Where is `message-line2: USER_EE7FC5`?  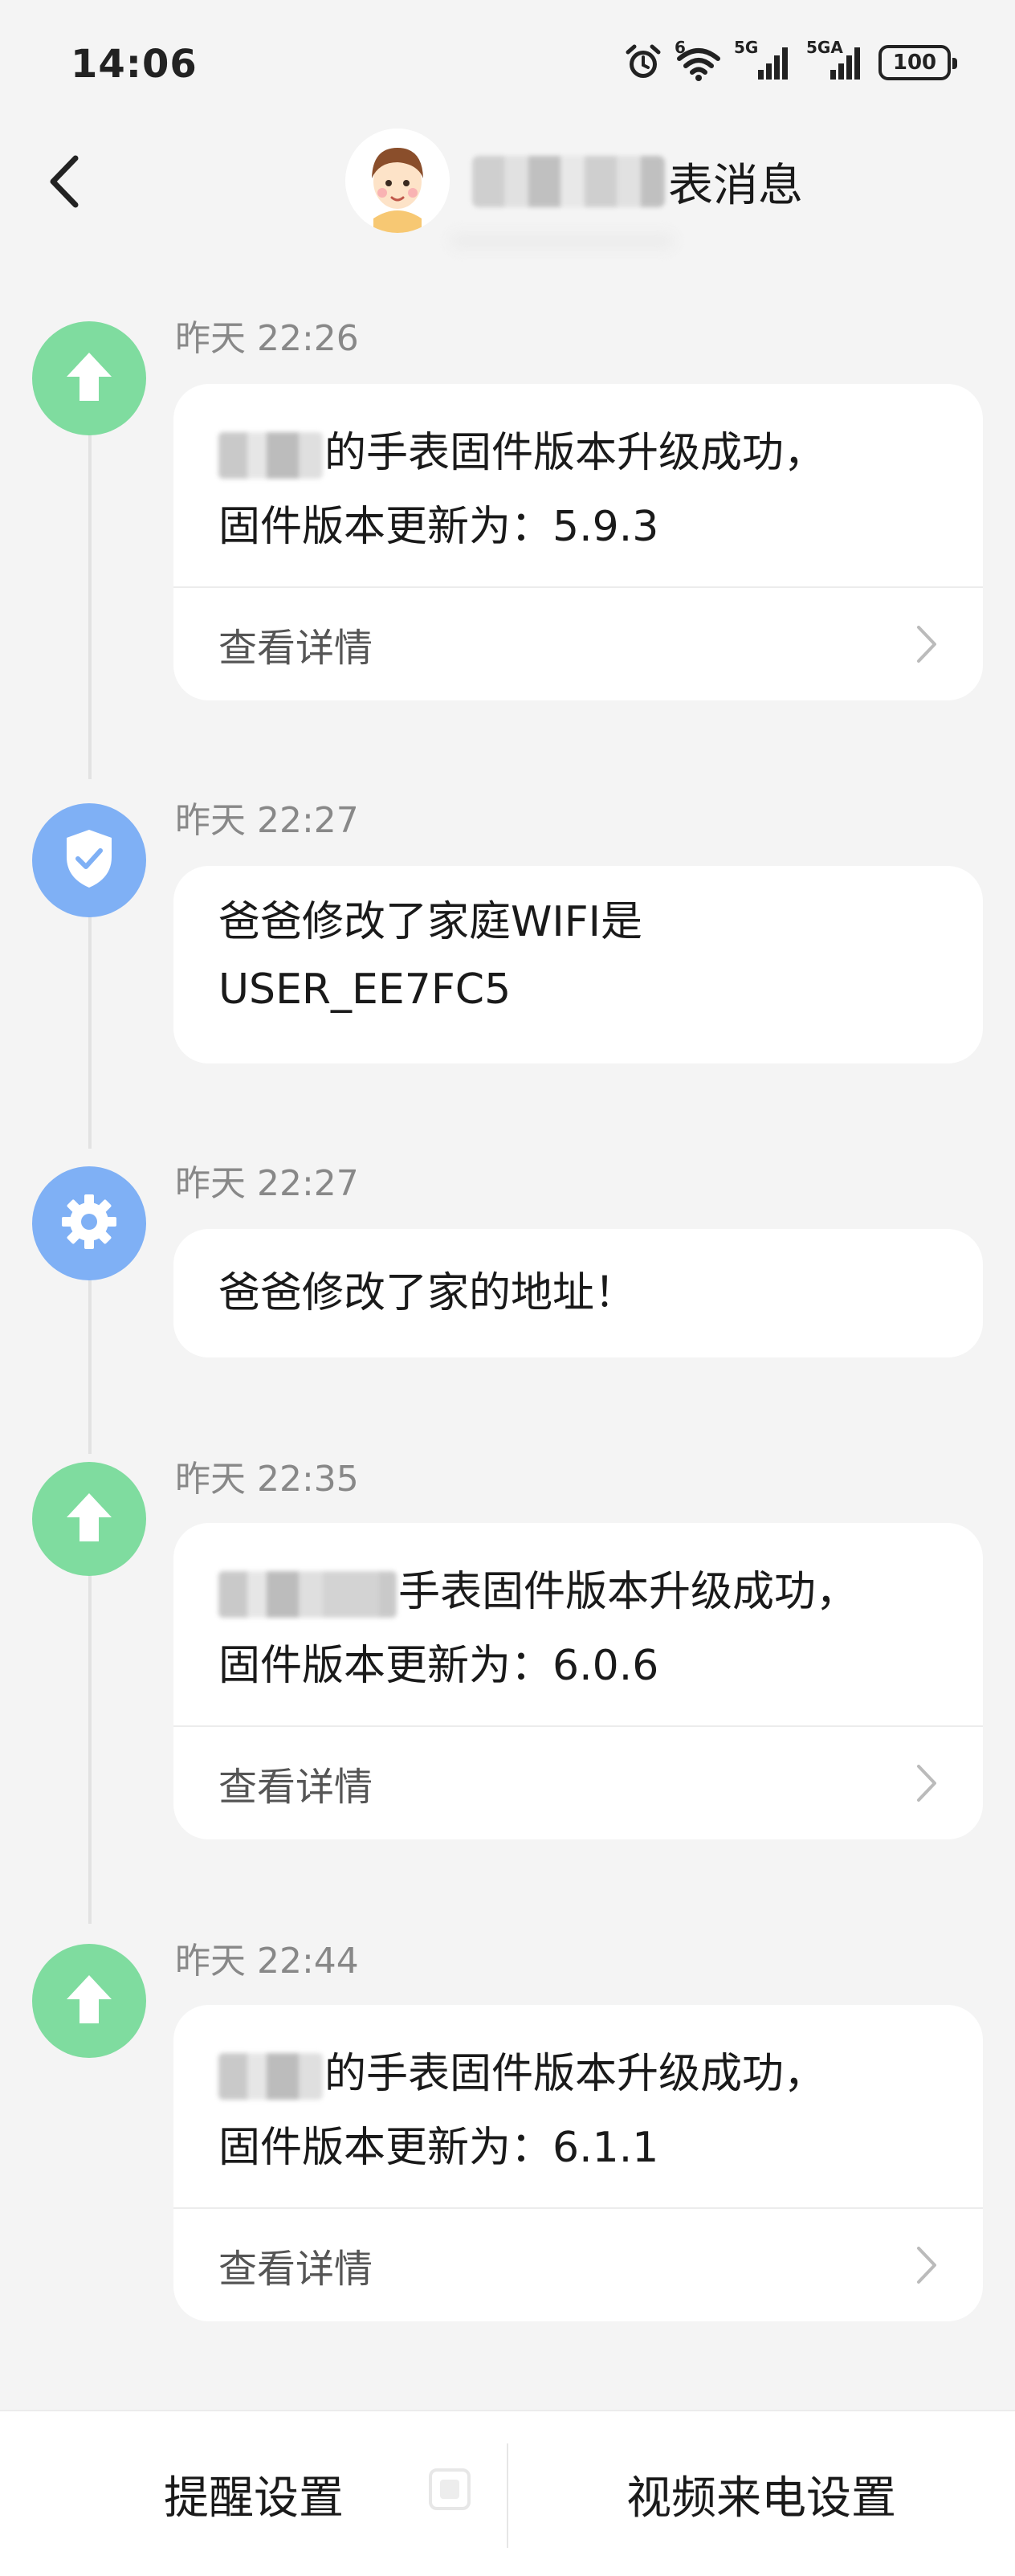 message-line2: USER_EE7FC5 is located at coordinates (365, 989).